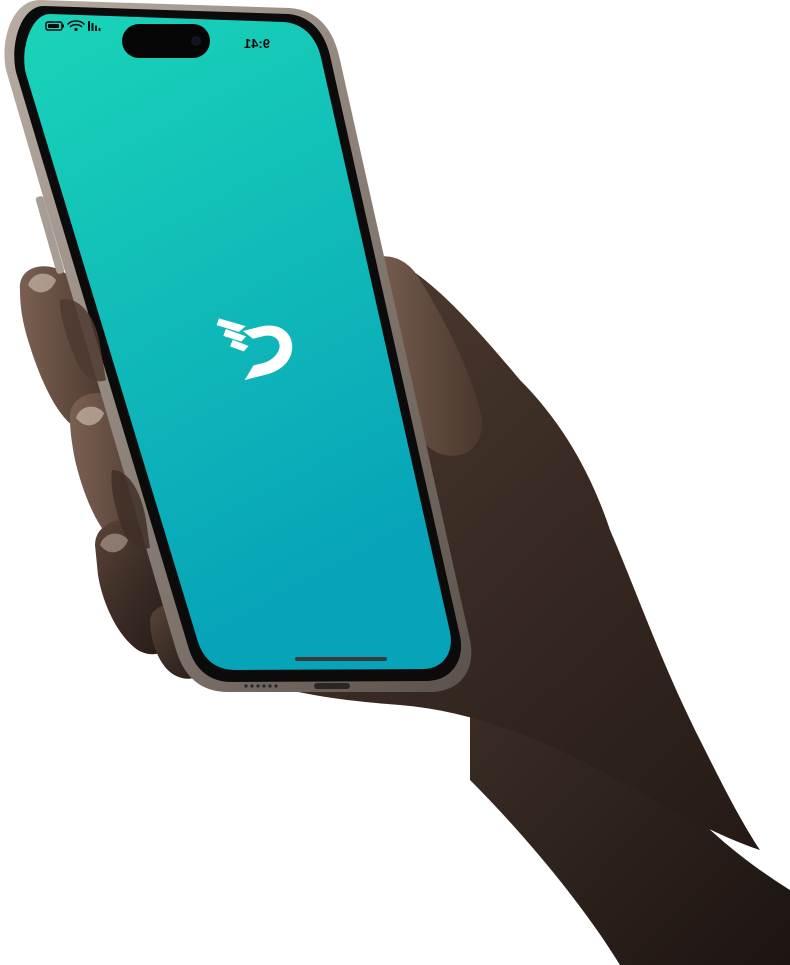 This screenshot has width=790, height=965. I want to click on charging-port, so click(332, 686).